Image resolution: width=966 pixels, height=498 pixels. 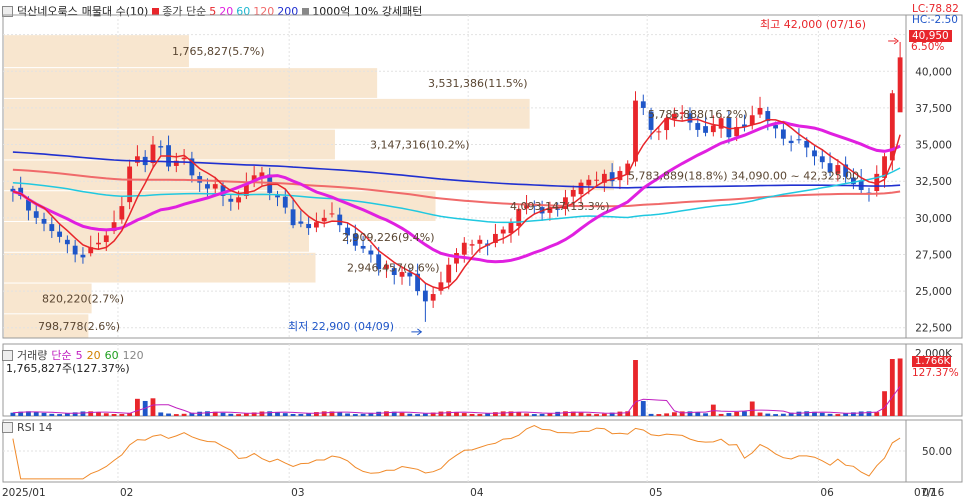 What do you see at coordinates (698, 114) in the screenshot?
I see `volume-profile-label: 5,785,888(16.2%)` at bounding box center [698, 114].